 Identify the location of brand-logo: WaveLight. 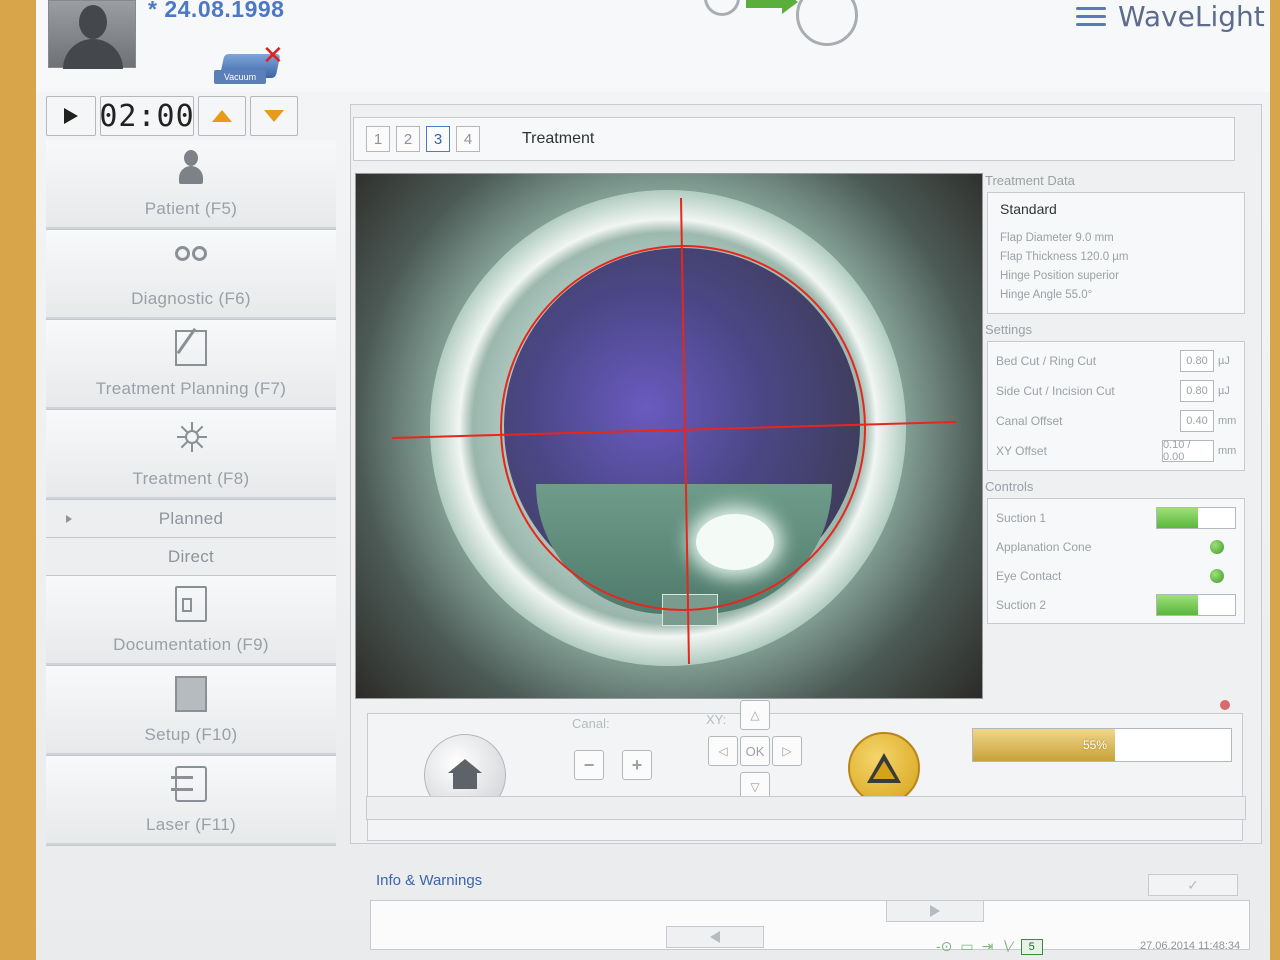
(1170, 18).